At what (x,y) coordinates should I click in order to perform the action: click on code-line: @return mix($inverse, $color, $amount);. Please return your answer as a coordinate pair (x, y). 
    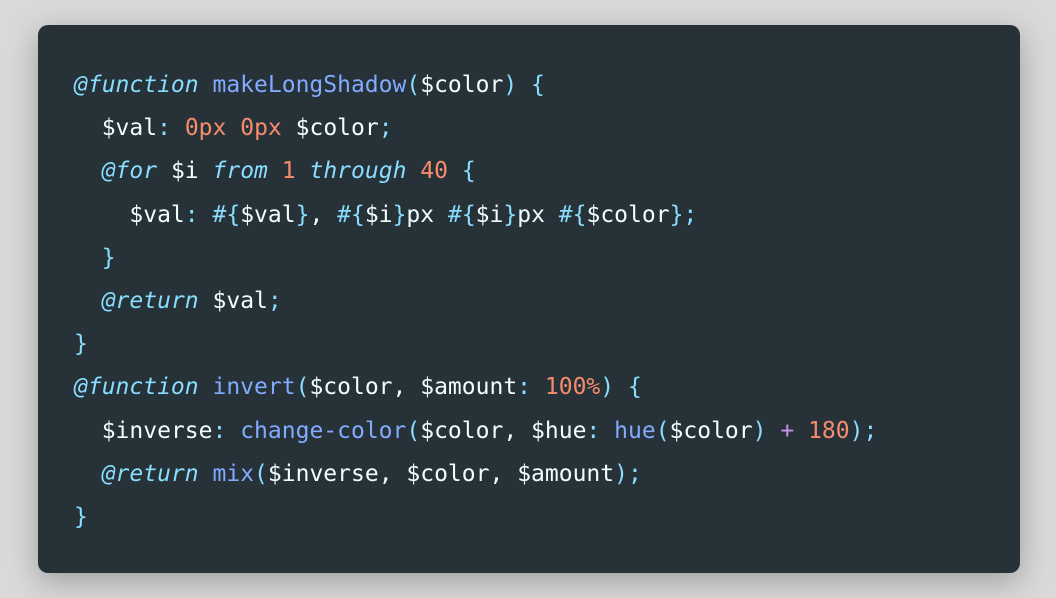
    Looking at the image, I should click on (475, 474).